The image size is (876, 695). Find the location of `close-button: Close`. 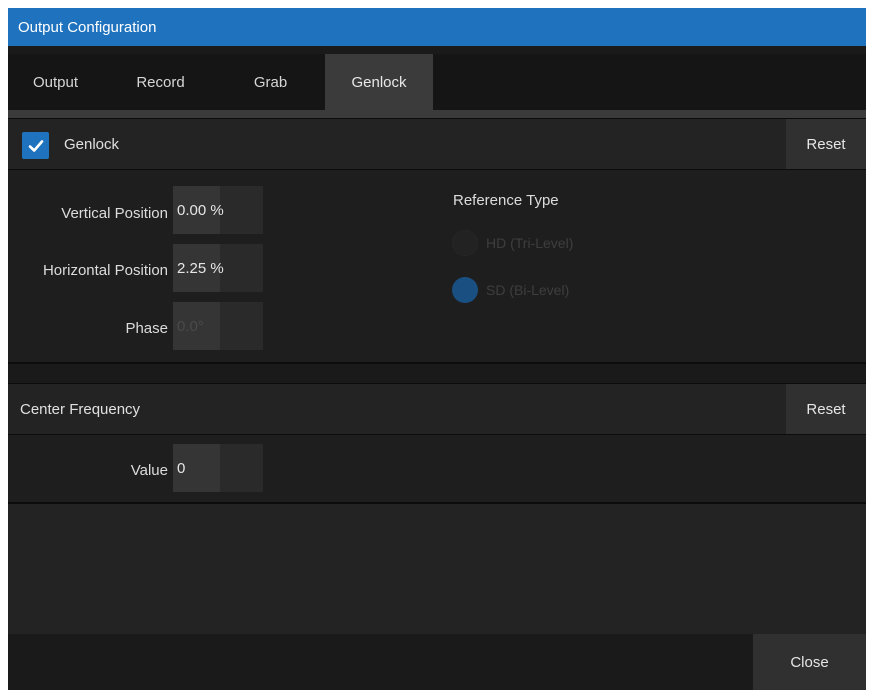

close-button: Close is located at coordinates (809, 662).